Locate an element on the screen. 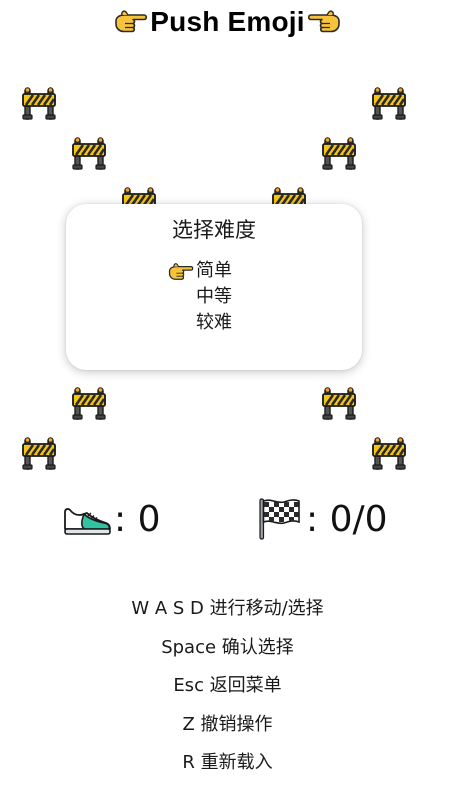 This screenshot has height=789, width=455. checkered-flag-icon is located at coordinates (279, 519).